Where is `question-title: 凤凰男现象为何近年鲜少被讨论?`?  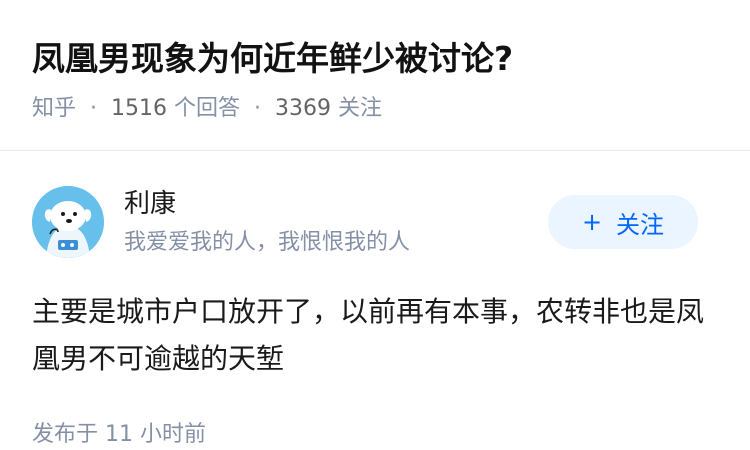 question-title: 凤凰男现象为何近年鲜少被讨论? is located at coordinates (272, 59).